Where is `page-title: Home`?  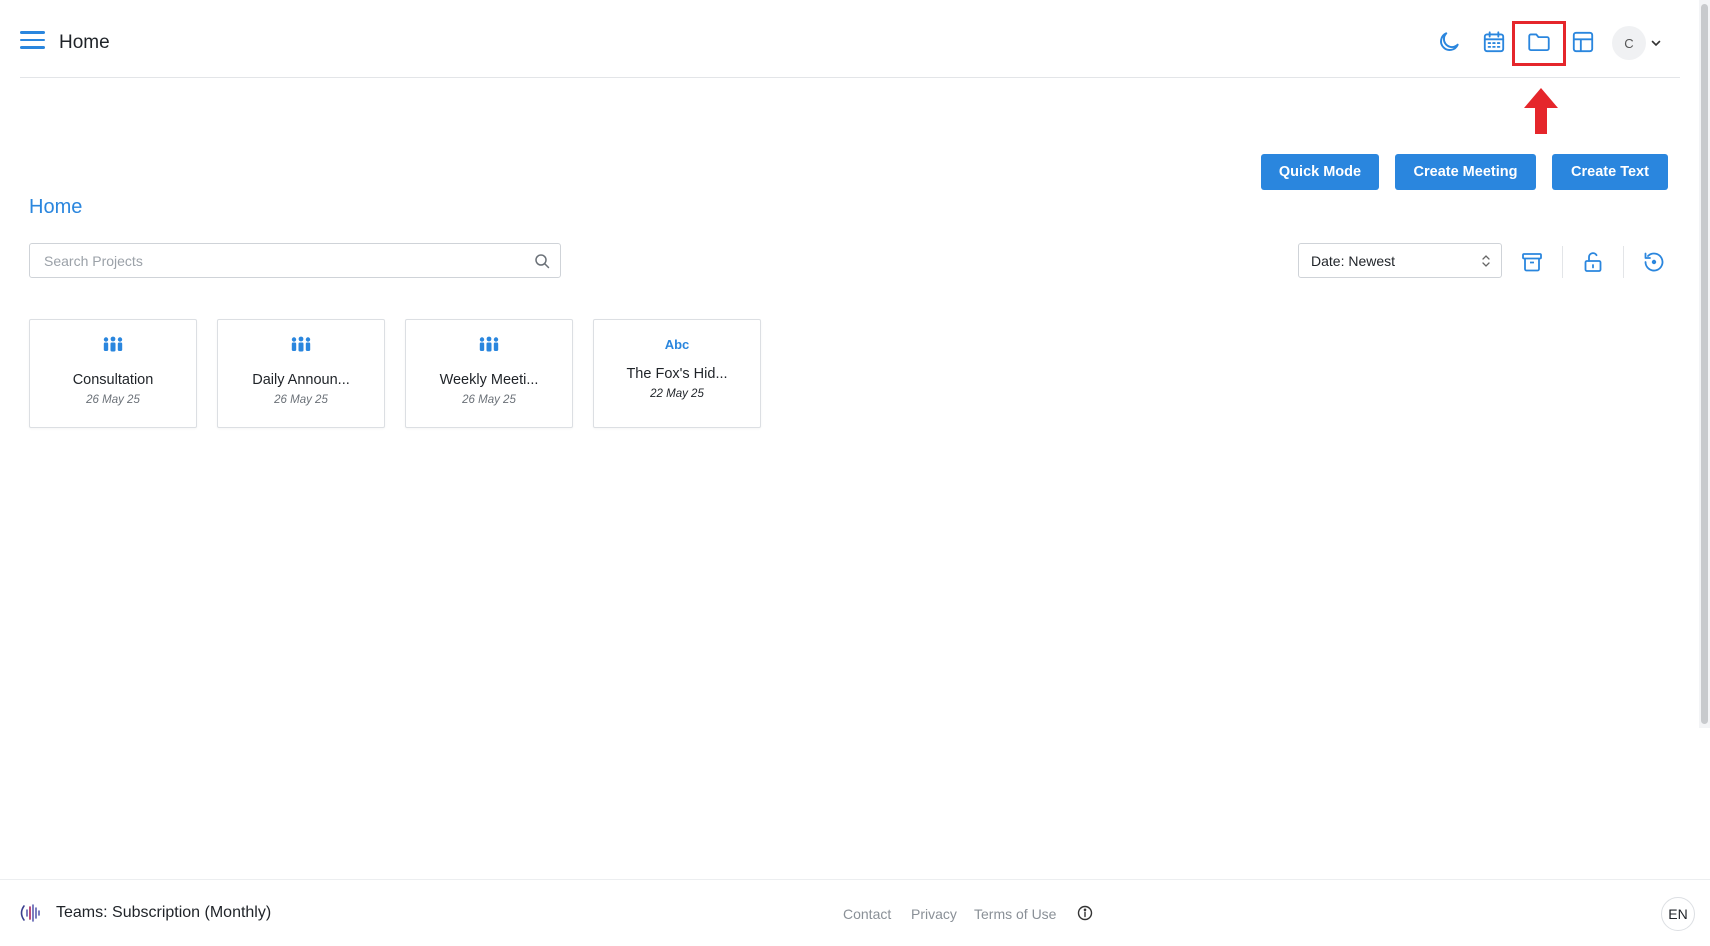
page-title: Home is located at coordinates (56, 207).